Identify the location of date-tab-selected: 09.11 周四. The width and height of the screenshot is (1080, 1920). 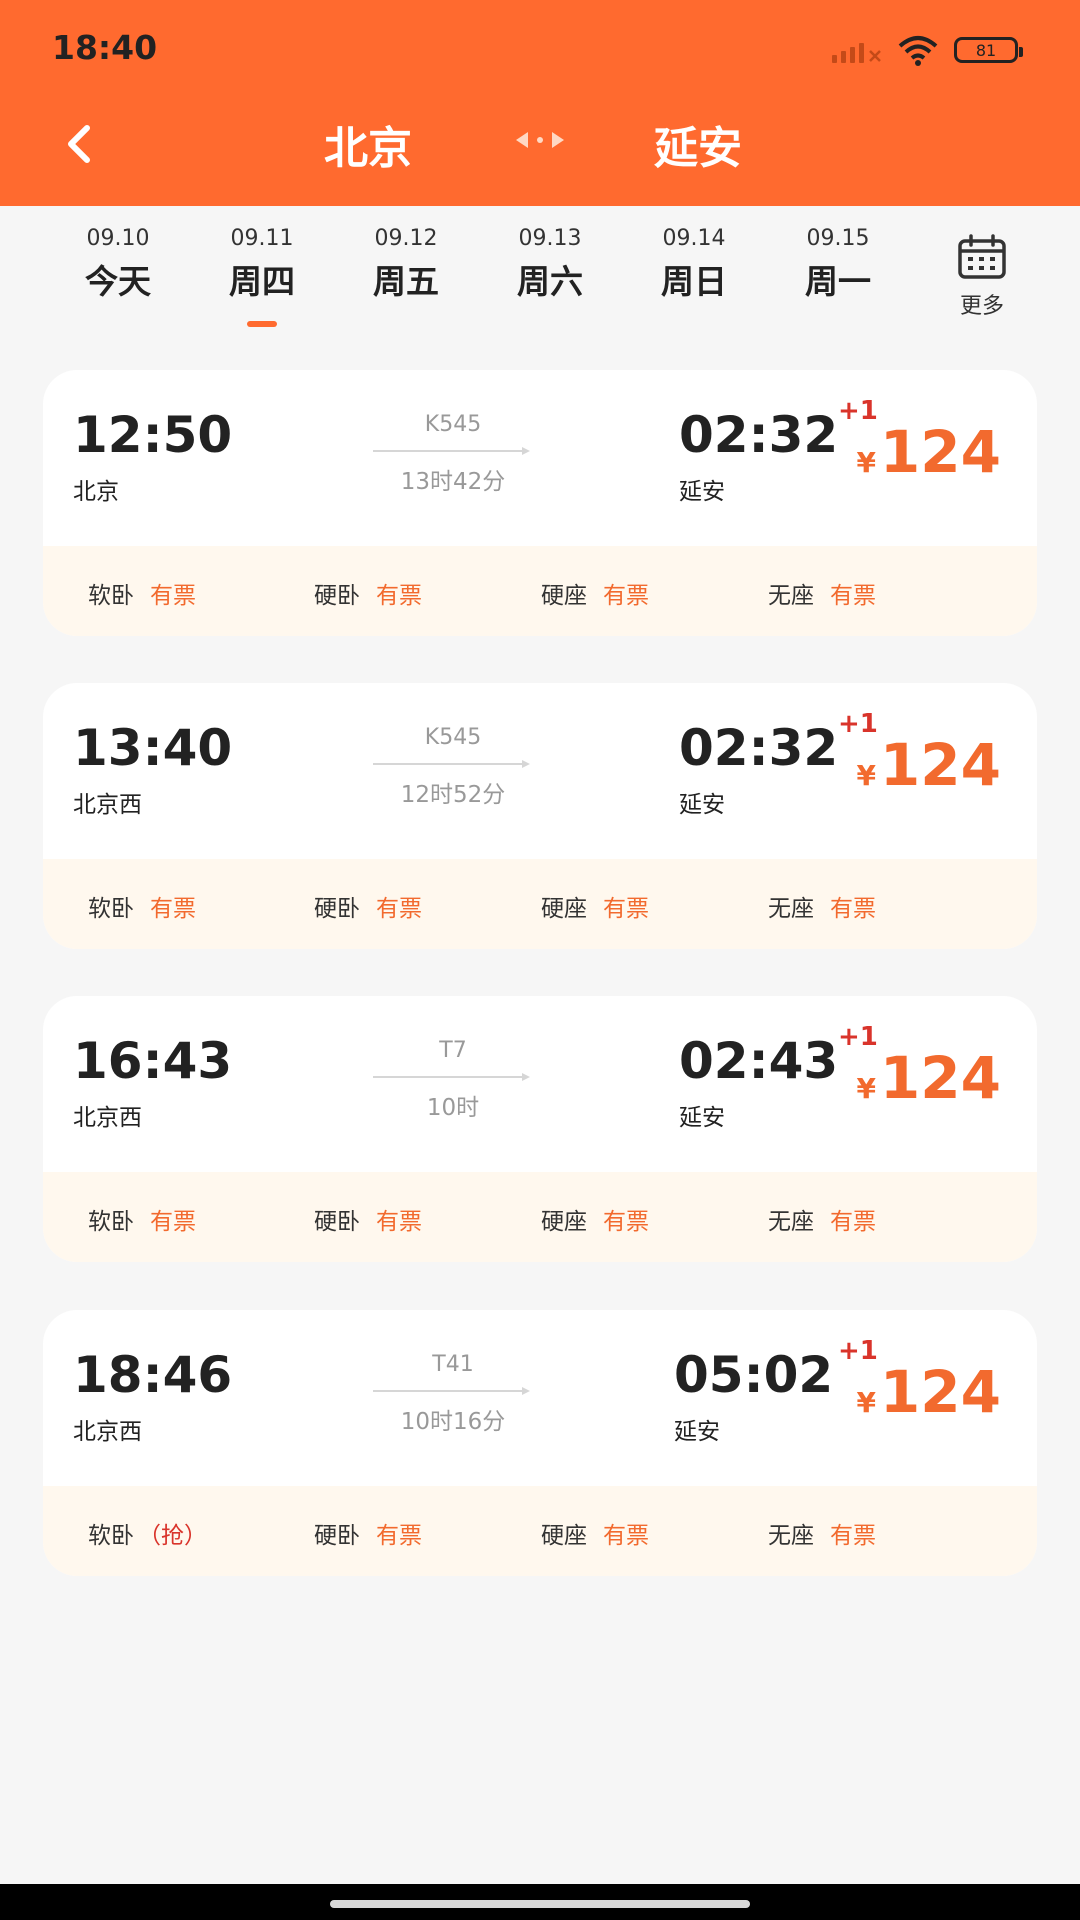
(262, 276).